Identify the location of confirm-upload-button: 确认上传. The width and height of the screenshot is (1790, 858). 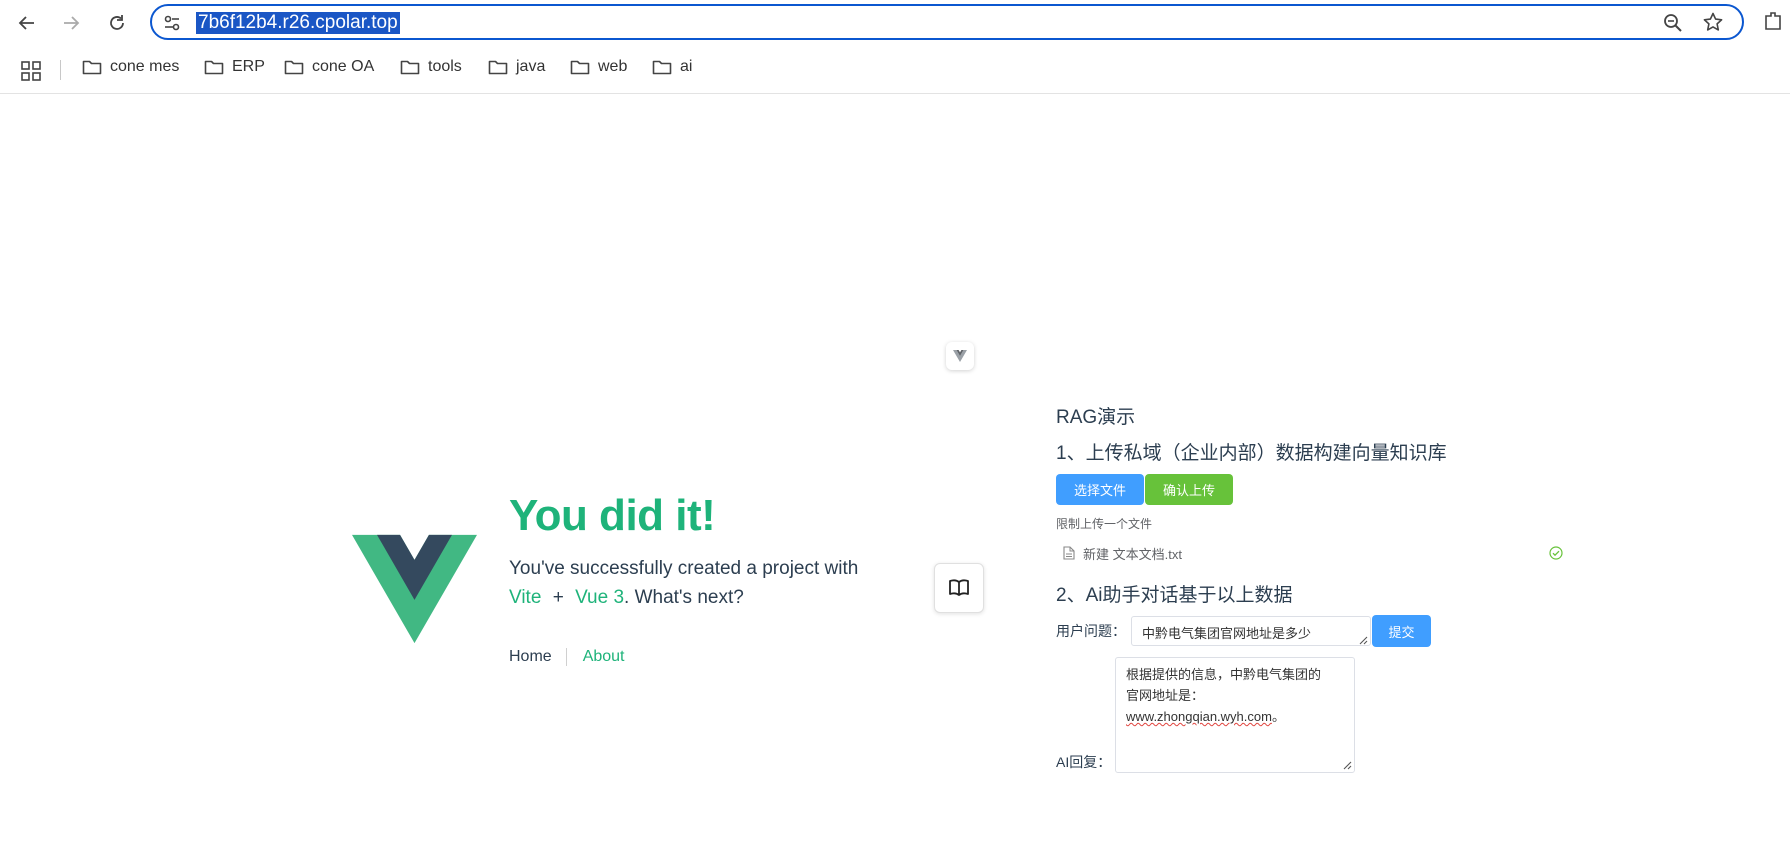
(1189, 489).